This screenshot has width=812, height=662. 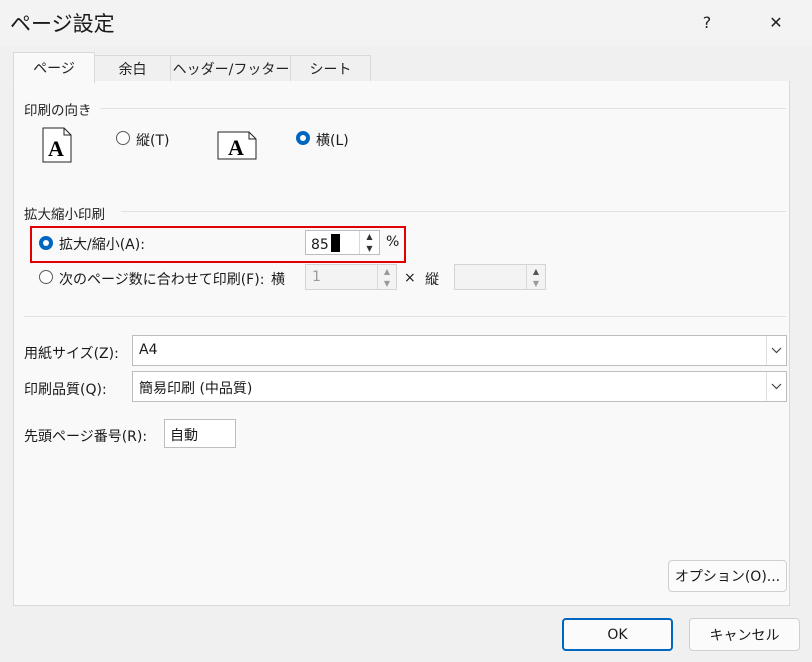 I want to click on fit-tall-spinner: ▲ ▼, so click(x=535, y=277).